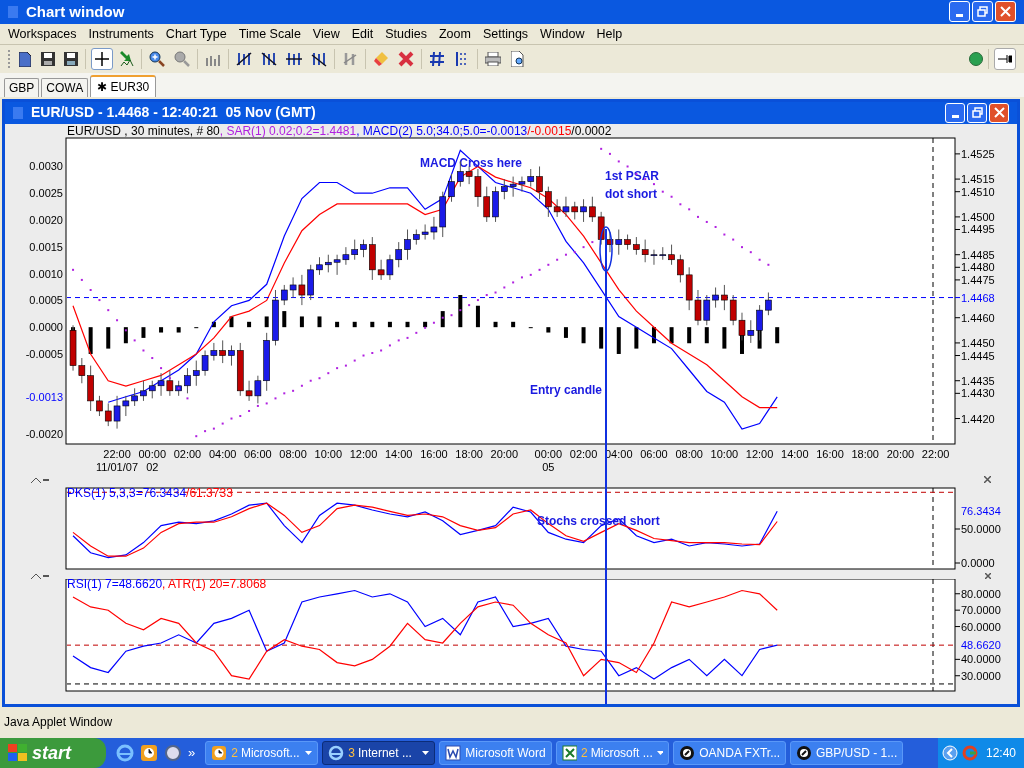  I want to click on axis-label: 1.4435, so click(978, 380).